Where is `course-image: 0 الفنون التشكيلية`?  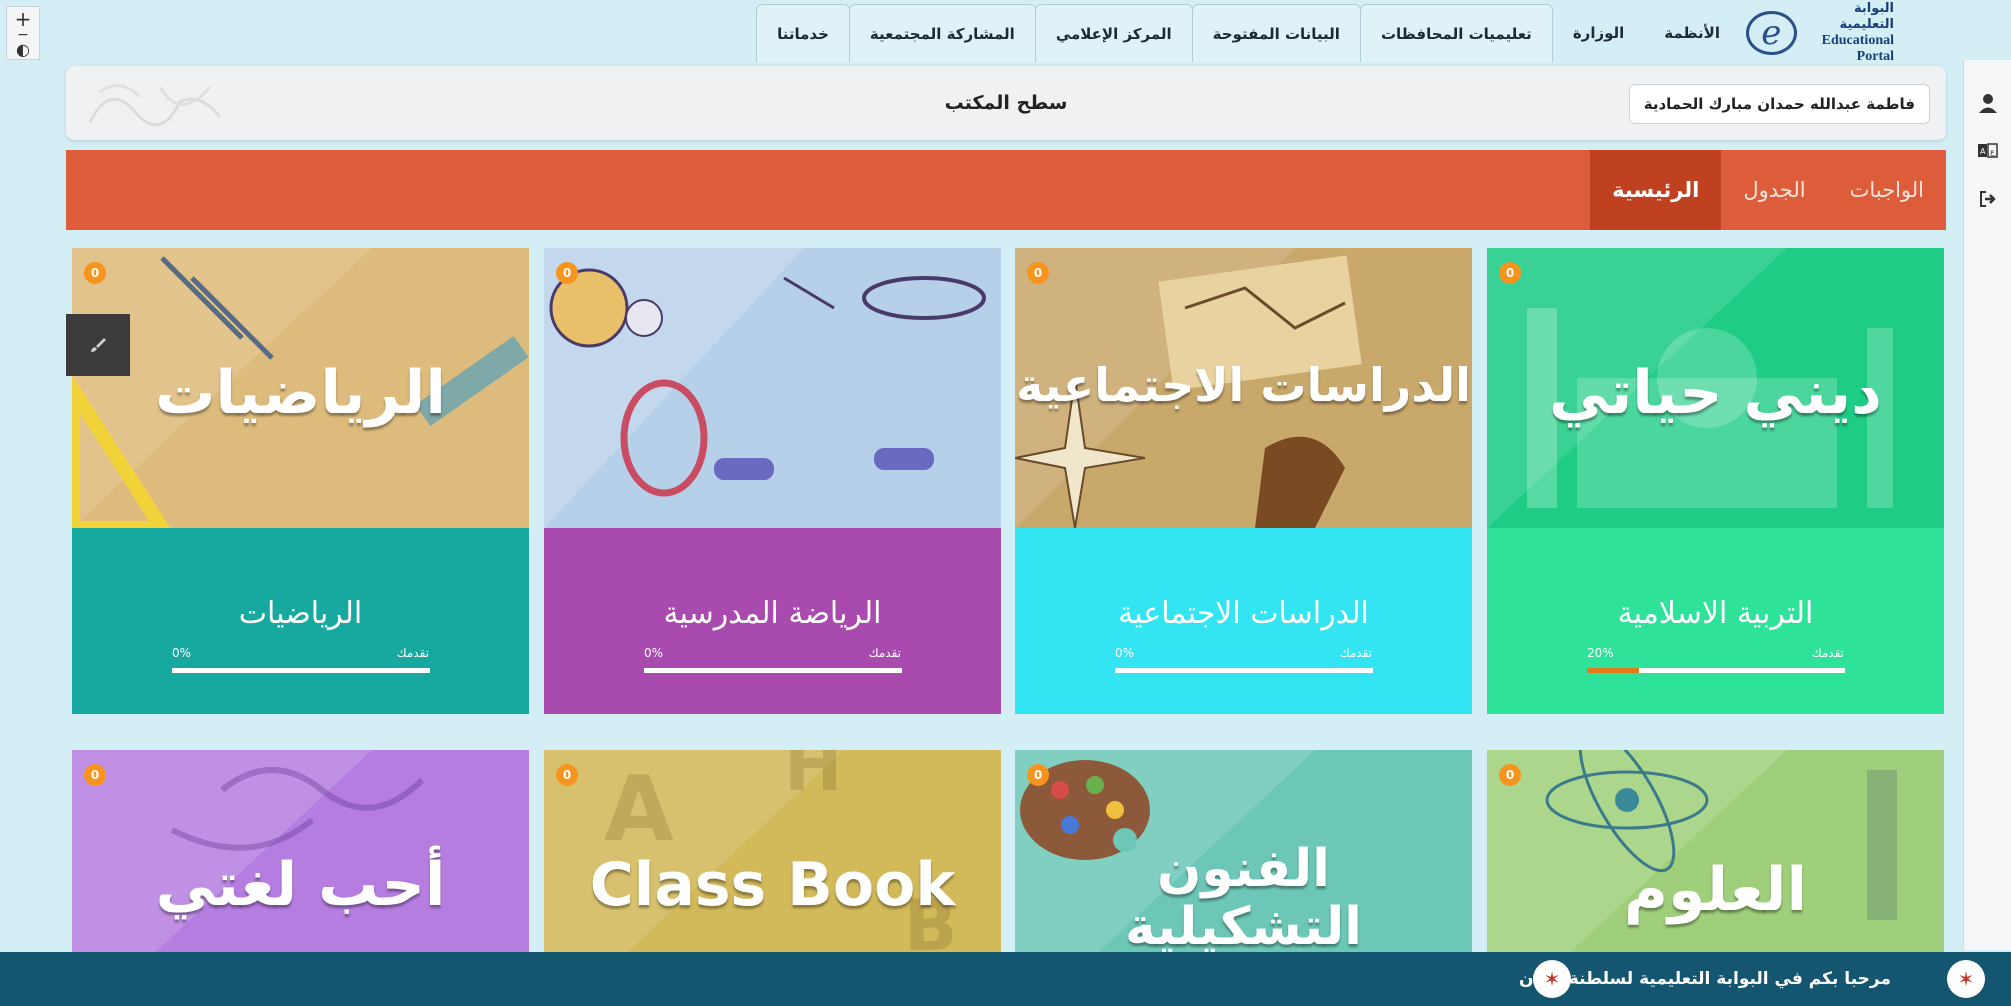
course-image: 0 الفنون التشكيلية is located at coordinates (1243, 854).